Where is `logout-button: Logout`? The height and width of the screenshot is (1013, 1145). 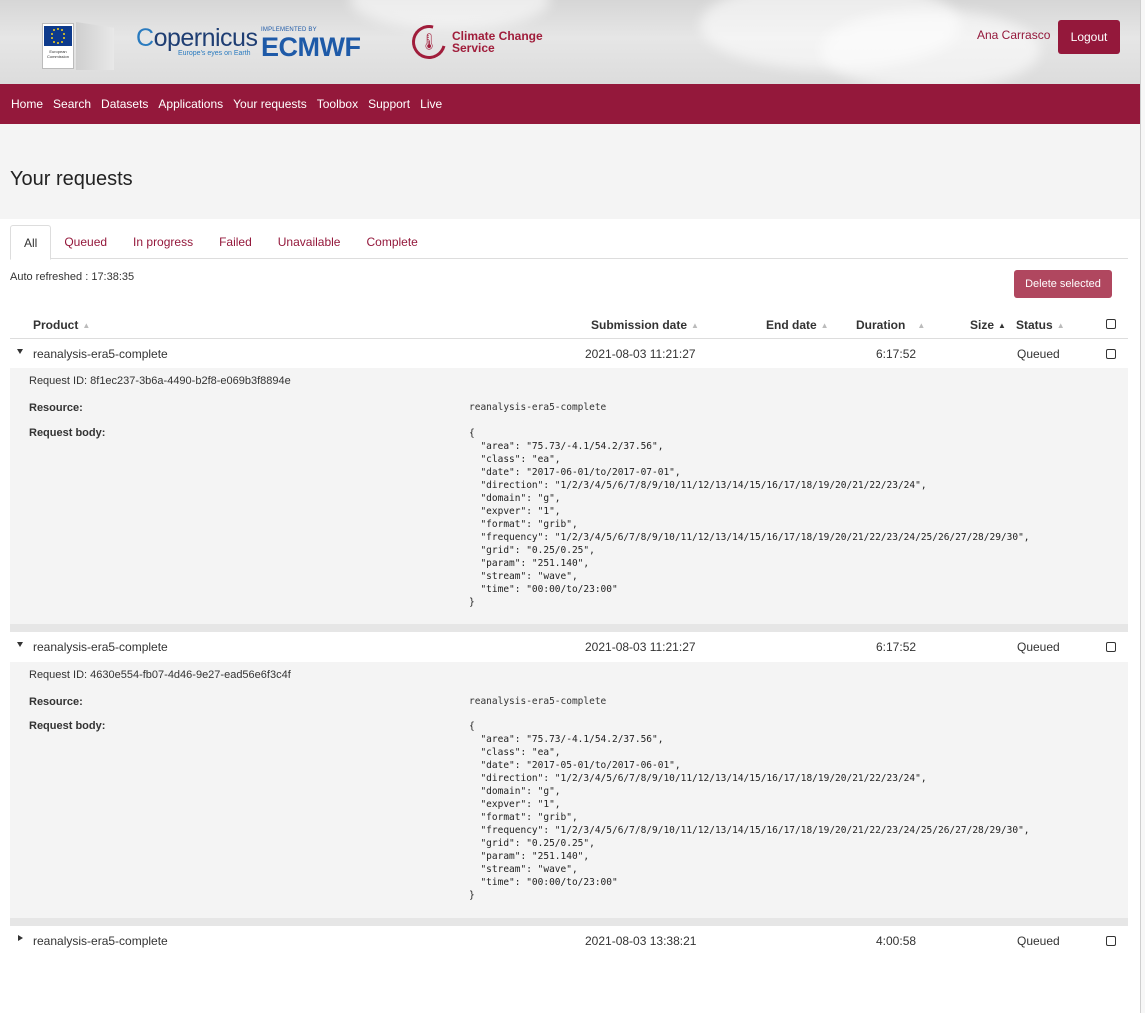
logout-button: Logout is located at coordinates (1089, 37).